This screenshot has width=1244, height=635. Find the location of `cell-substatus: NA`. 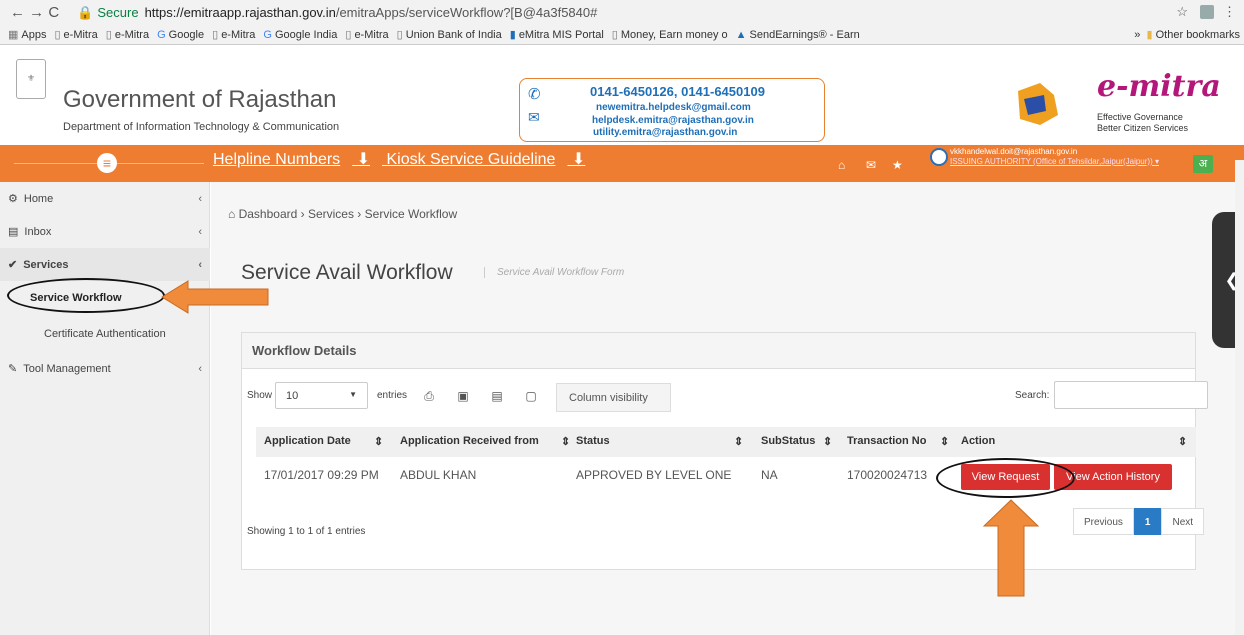

cell-substatus: NA is located at coordinates (769, 475).